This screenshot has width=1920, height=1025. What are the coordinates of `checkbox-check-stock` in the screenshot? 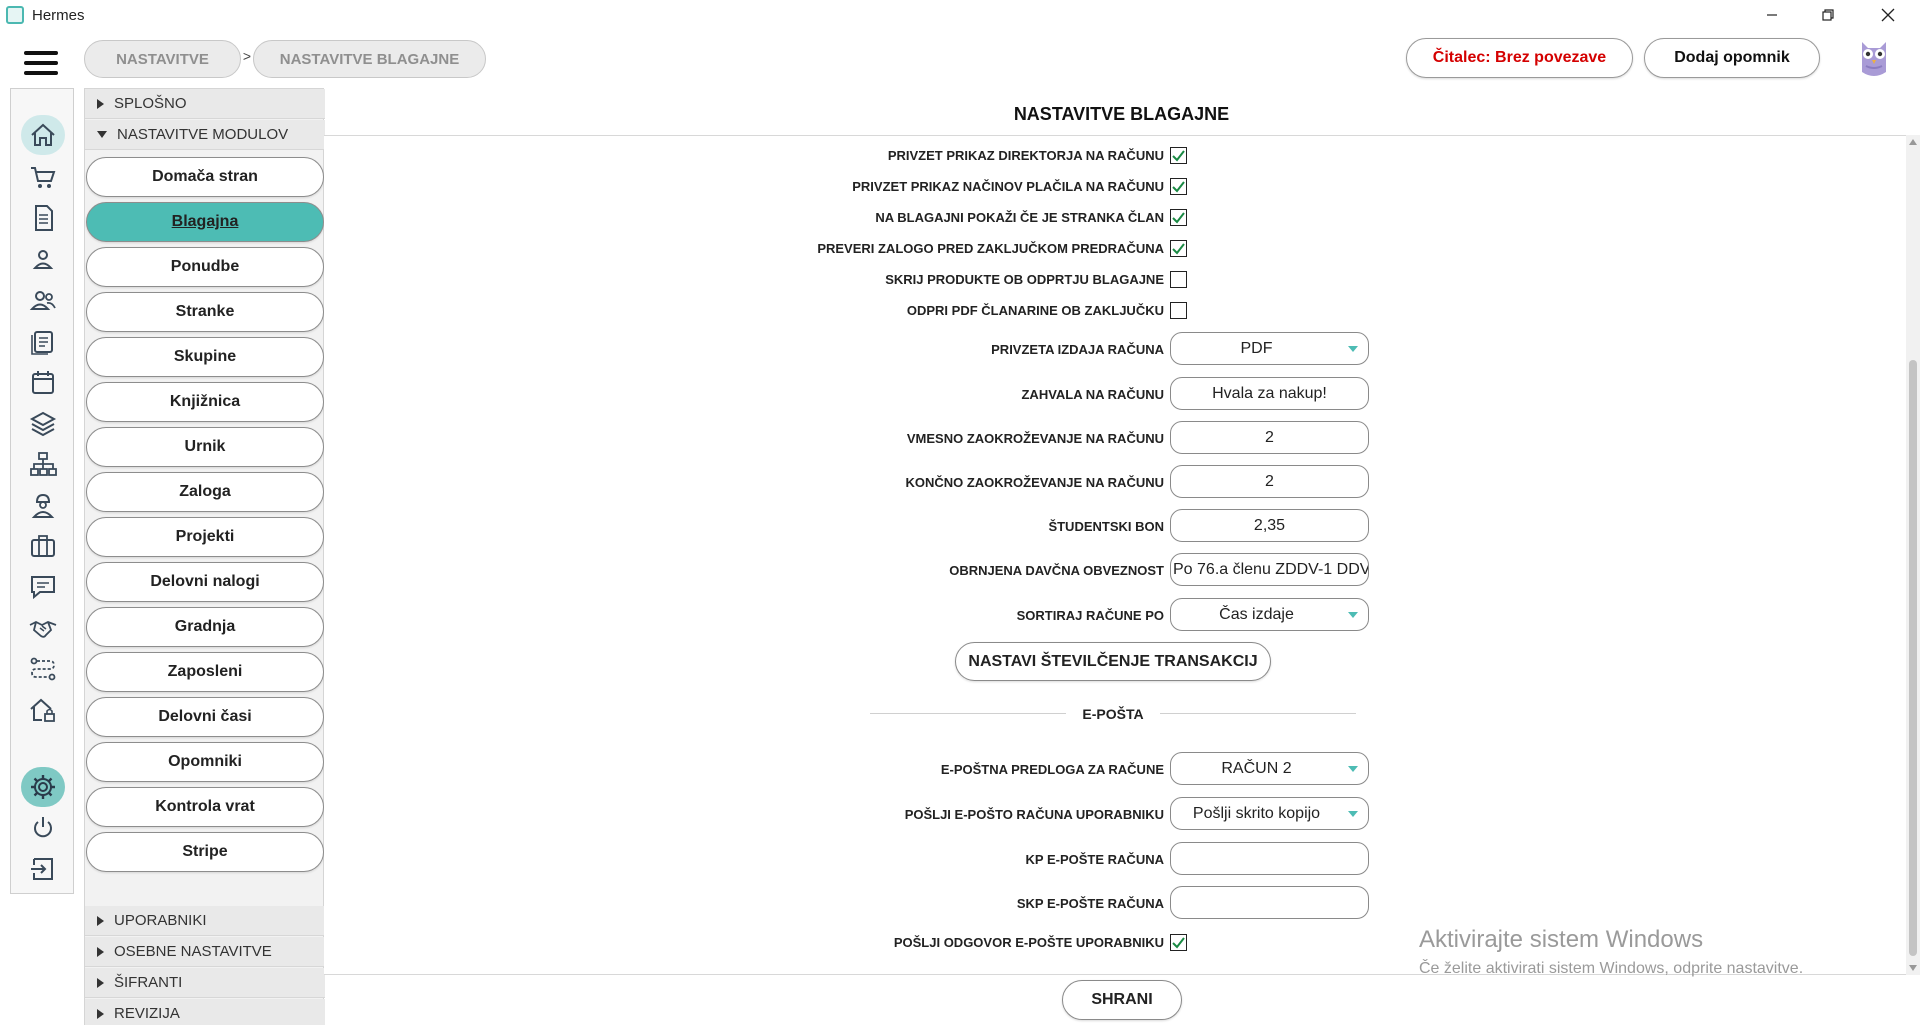 It's located at (1178, 248).